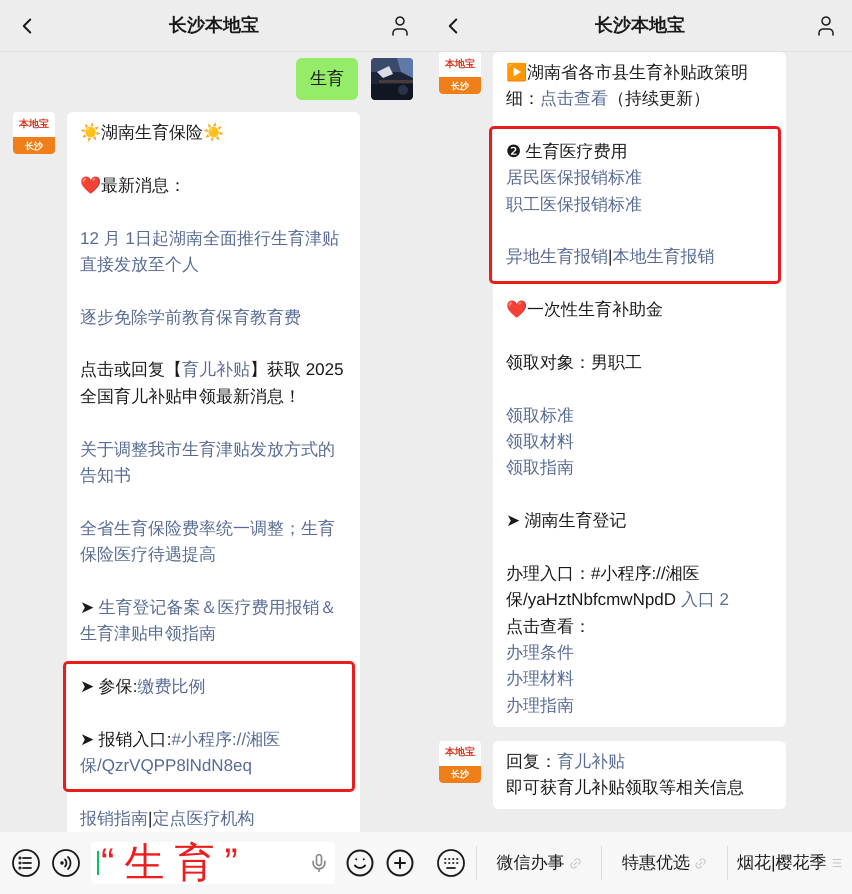 This screenshot has width=852, height=894. Describe the element at coordinates (618, 587) in the screenshot. I see `message-text: 办理入口：#小程序://湘医保/yaHztNbfcmwNpdD 入口 2` at that location.